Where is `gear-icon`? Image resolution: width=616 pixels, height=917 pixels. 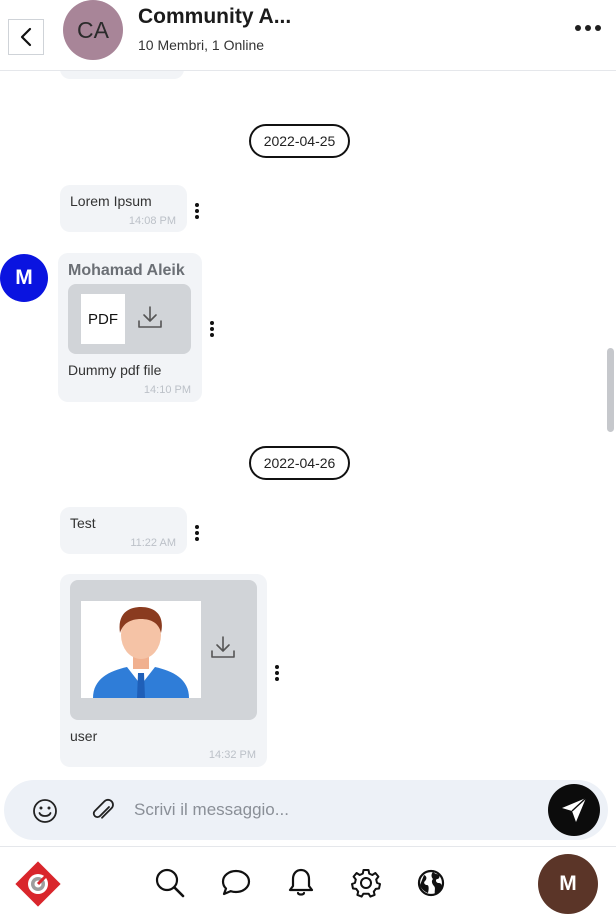
gear-icon is located at coordinates (366, 883).